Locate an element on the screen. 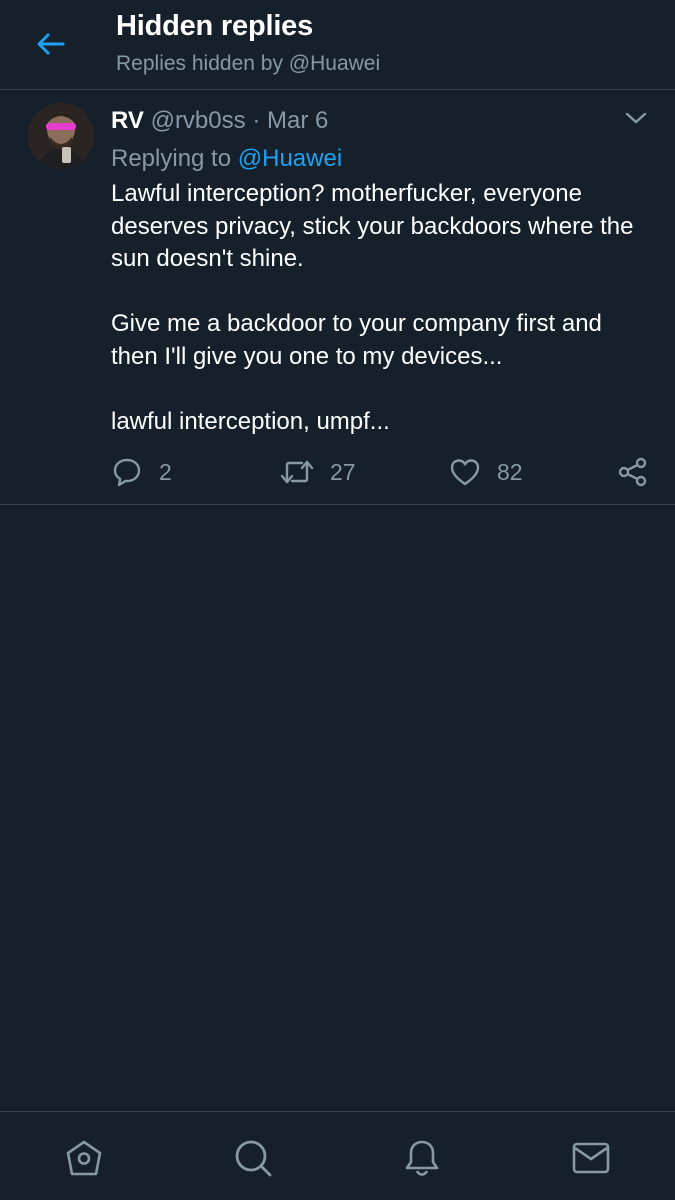 This screenshot has height=1200, width=675. bell-icon is located at coordinates (422, 1158).